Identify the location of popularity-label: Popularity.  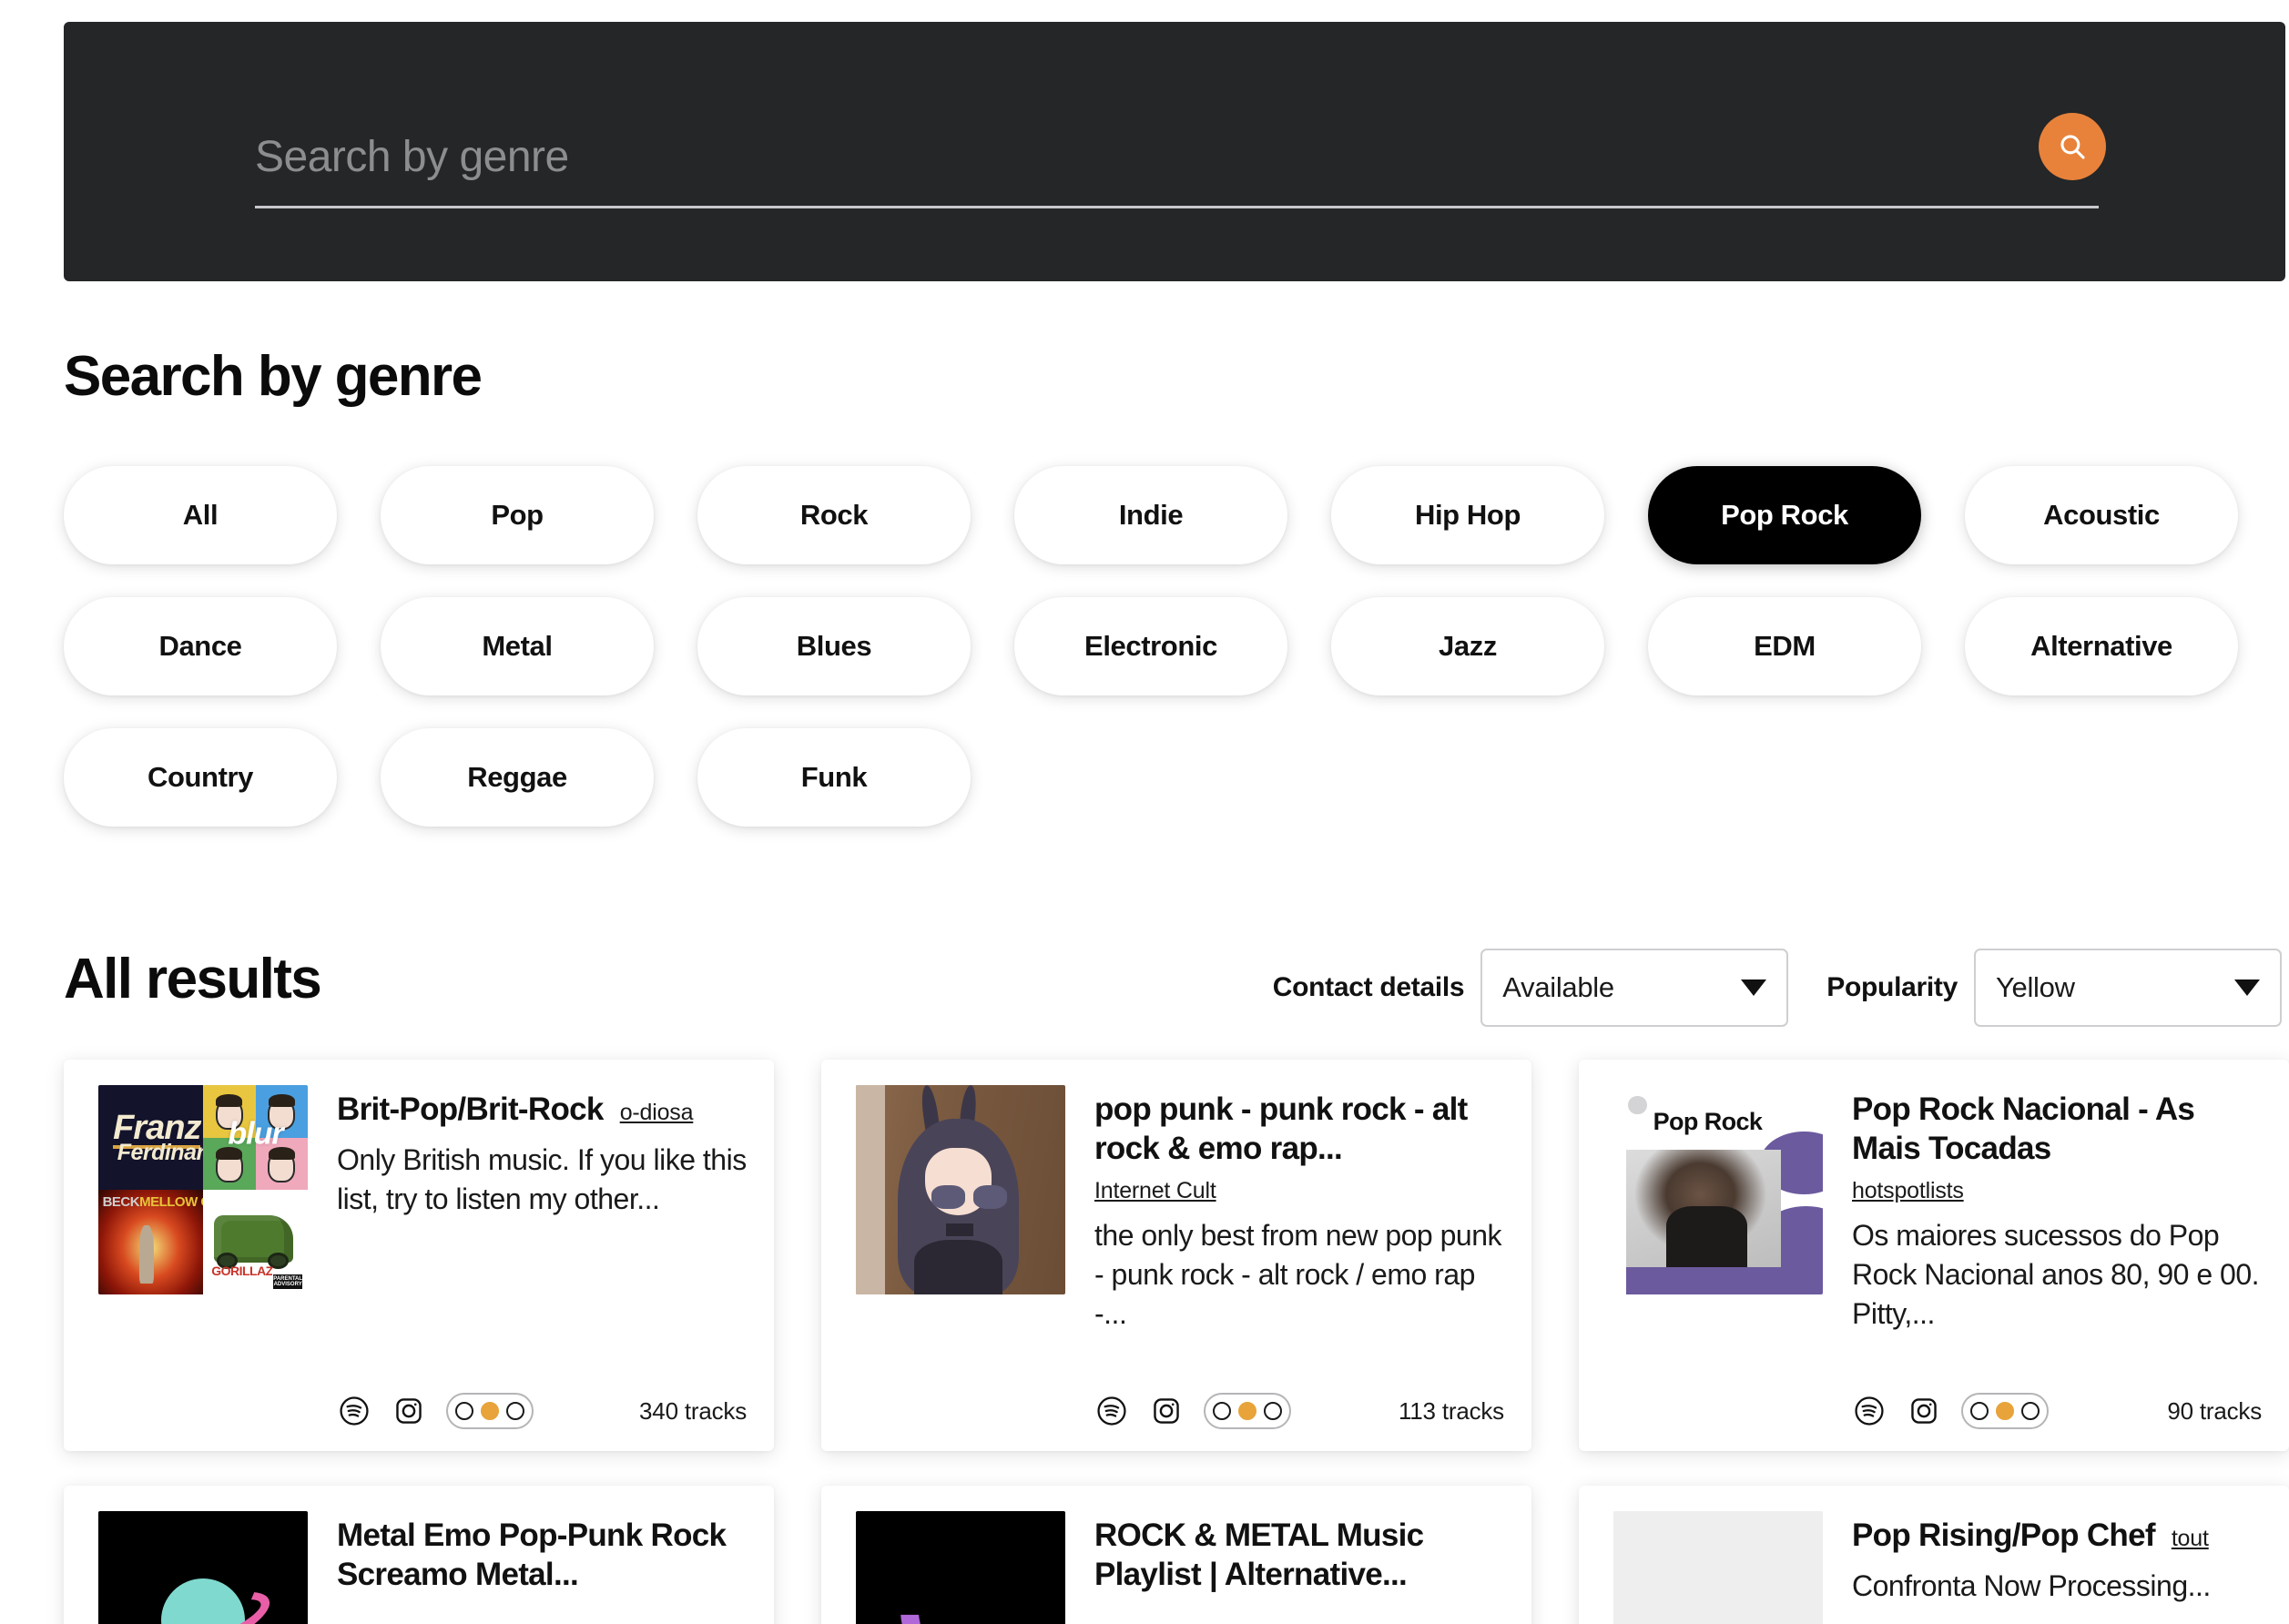
(1892, 987).